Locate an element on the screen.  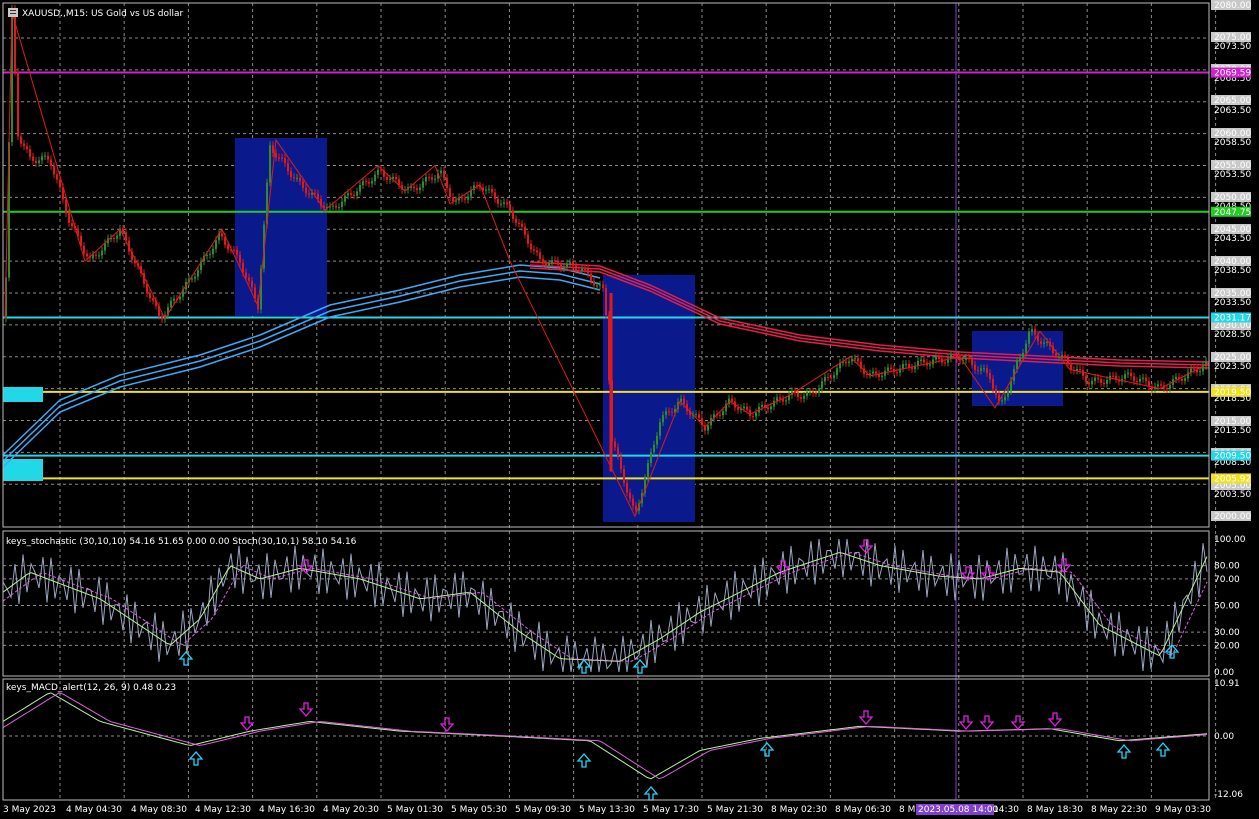
price-tag-label: 2031.17 is located at coordinates (1232, 318).